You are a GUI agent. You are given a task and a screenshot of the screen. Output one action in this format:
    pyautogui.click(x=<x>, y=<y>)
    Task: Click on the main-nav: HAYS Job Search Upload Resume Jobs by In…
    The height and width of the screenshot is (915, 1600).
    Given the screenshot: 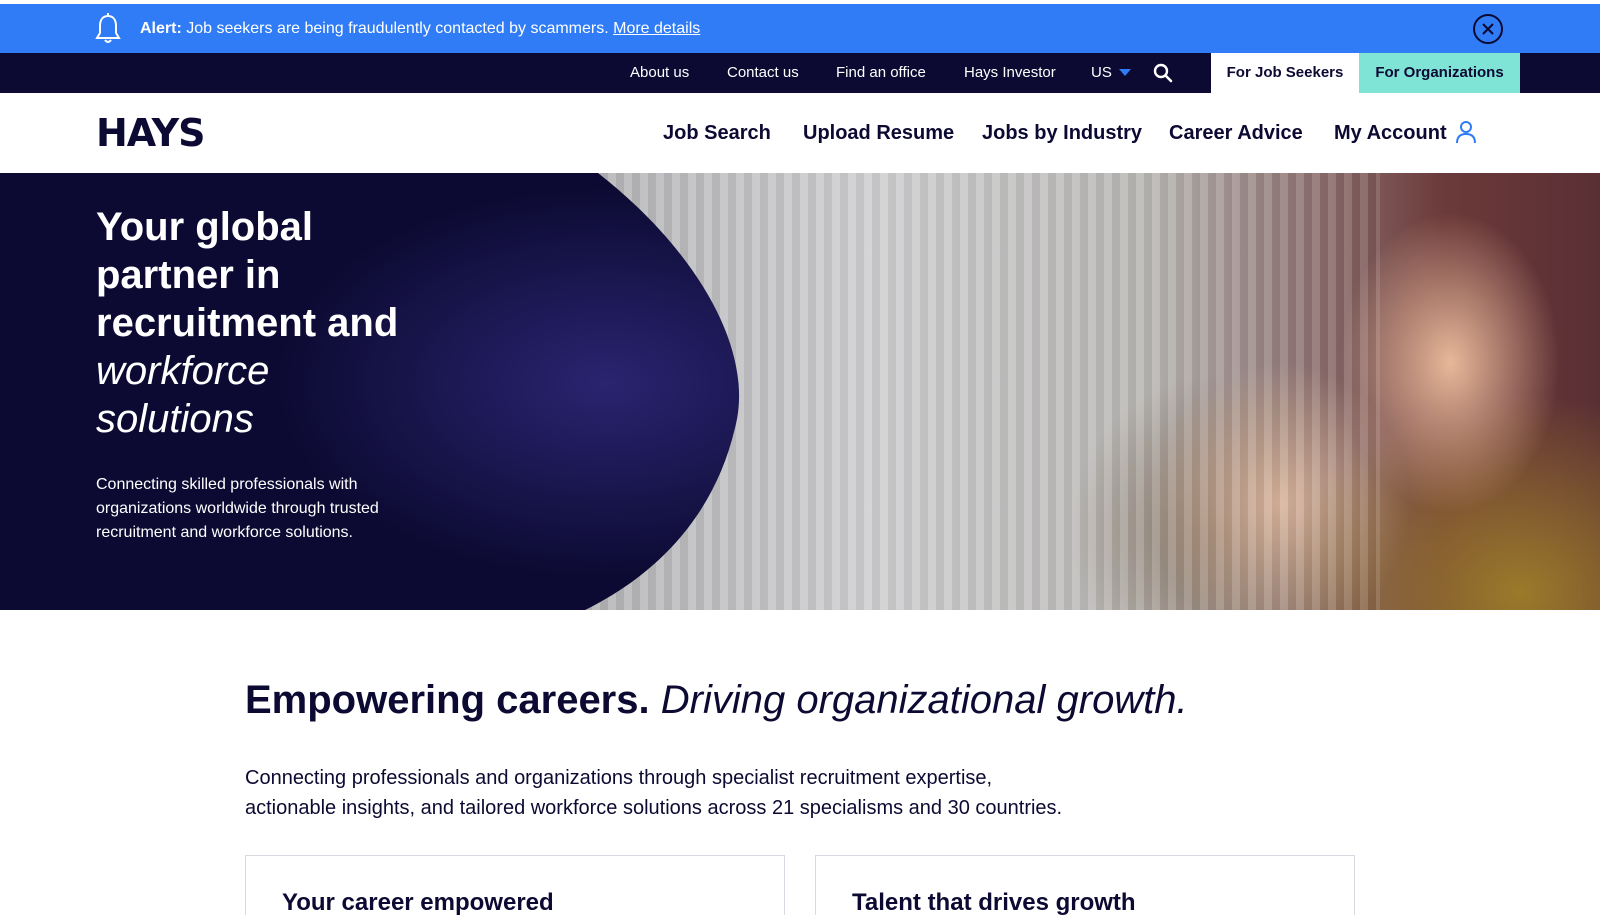 What is the action you would take?
    pyautogui.click(x=800, y=133)
    